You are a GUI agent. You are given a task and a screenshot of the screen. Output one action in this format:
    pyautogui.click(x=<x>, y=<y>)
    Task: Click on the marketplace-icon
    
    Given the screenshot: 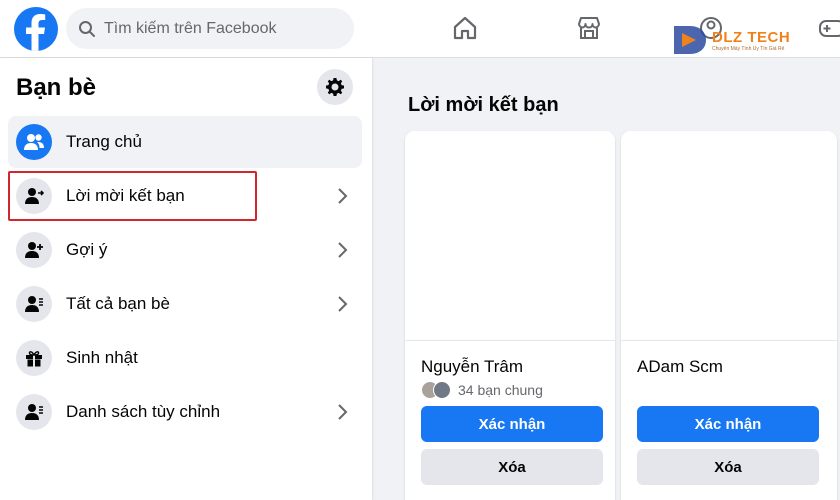 What is the action you would take?
    pyautogui.click(x=589, y=28)
    